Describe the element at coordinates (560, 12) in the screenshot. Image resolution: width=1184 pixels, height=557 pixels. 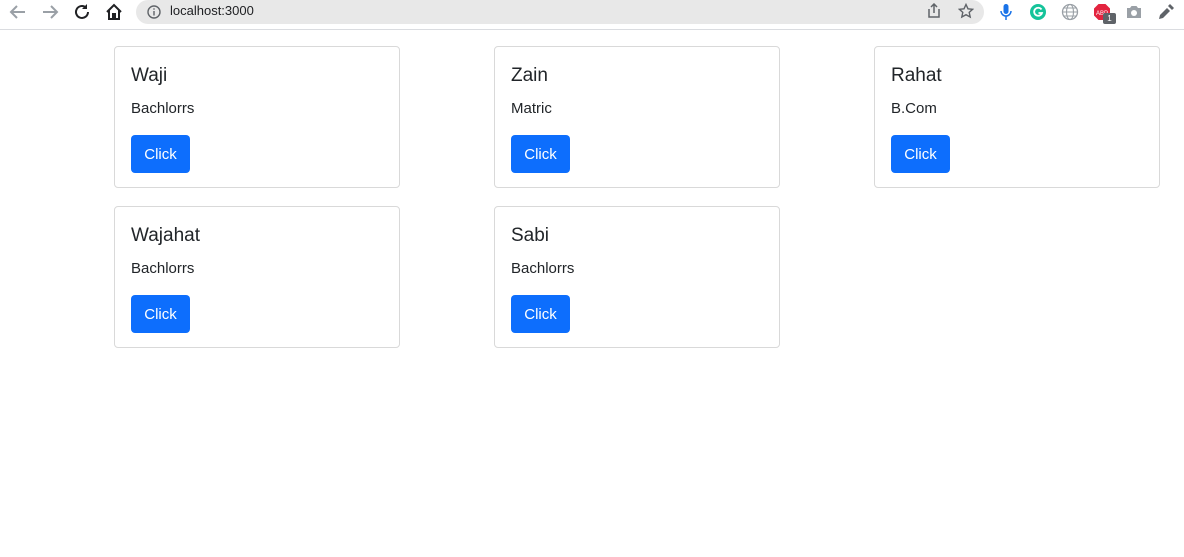
I see `address-bar: localhost:3000` at that location.